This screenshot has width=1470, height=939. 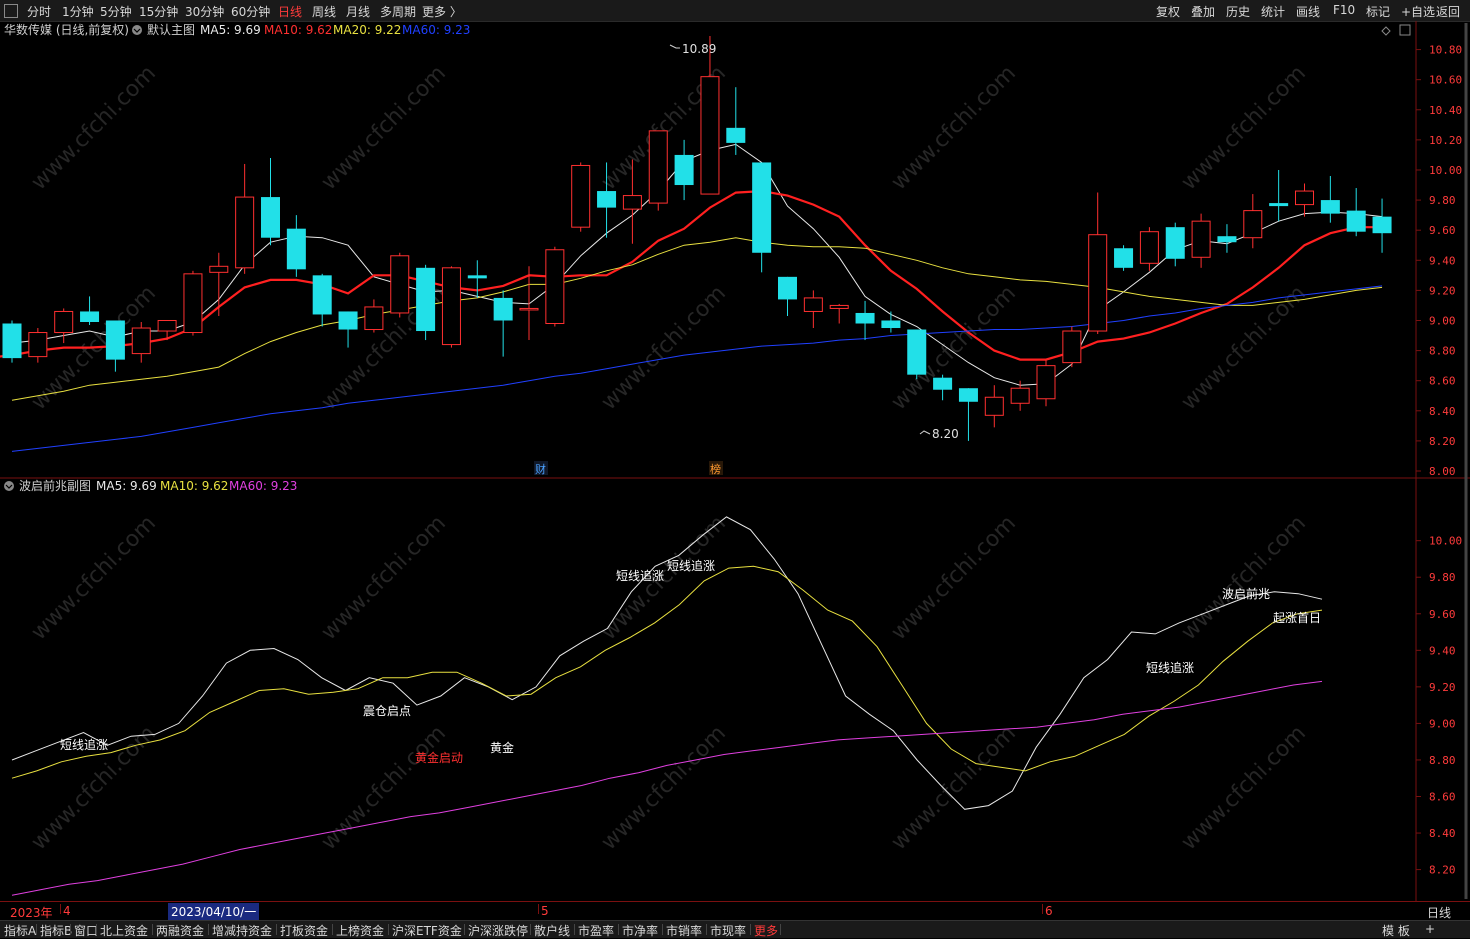 I want to click on high-price-label: 10.89, so click(x=699, y=49).